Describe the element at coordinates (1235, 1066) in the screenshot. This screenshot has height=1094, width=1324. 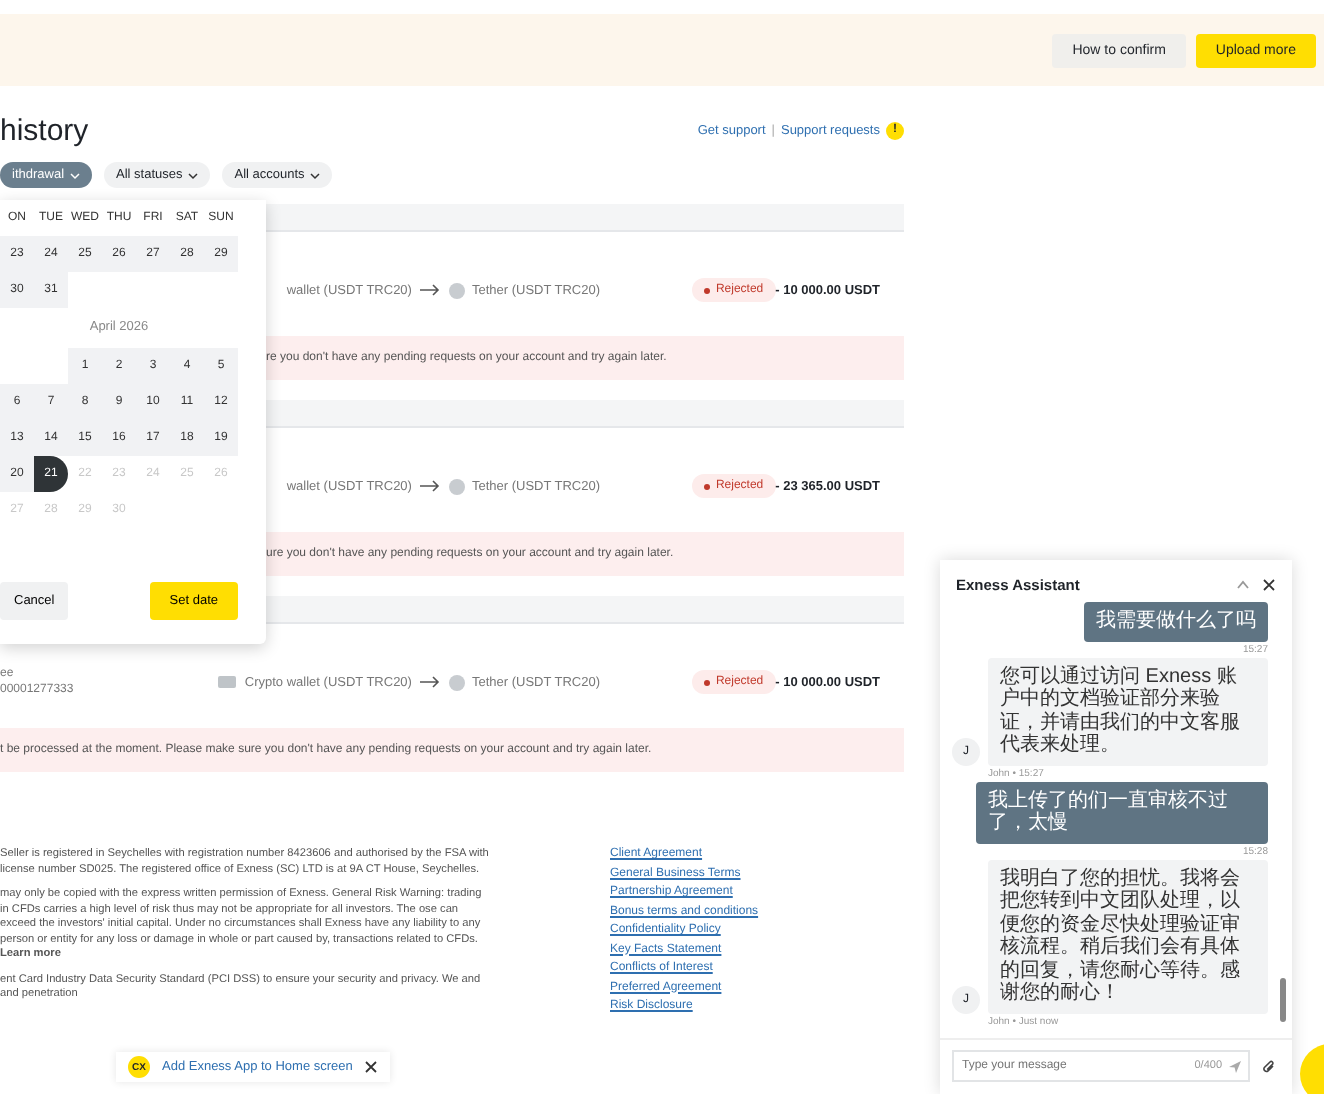
I see `send-icon` at that location.